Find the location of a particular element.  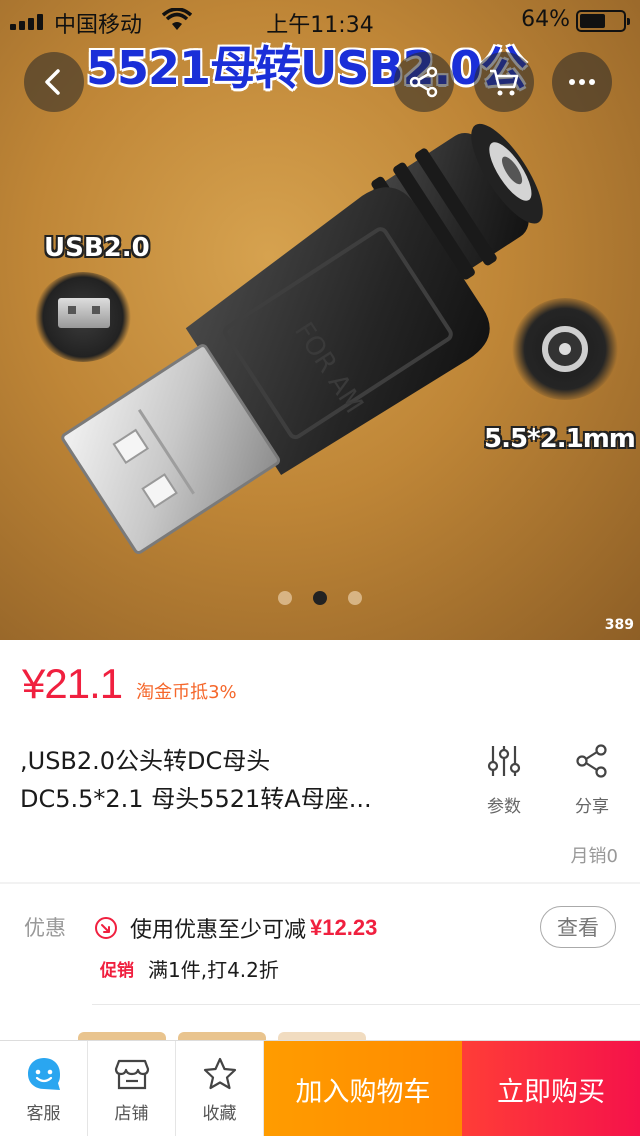

more-button is located at coordinates (582, 82).